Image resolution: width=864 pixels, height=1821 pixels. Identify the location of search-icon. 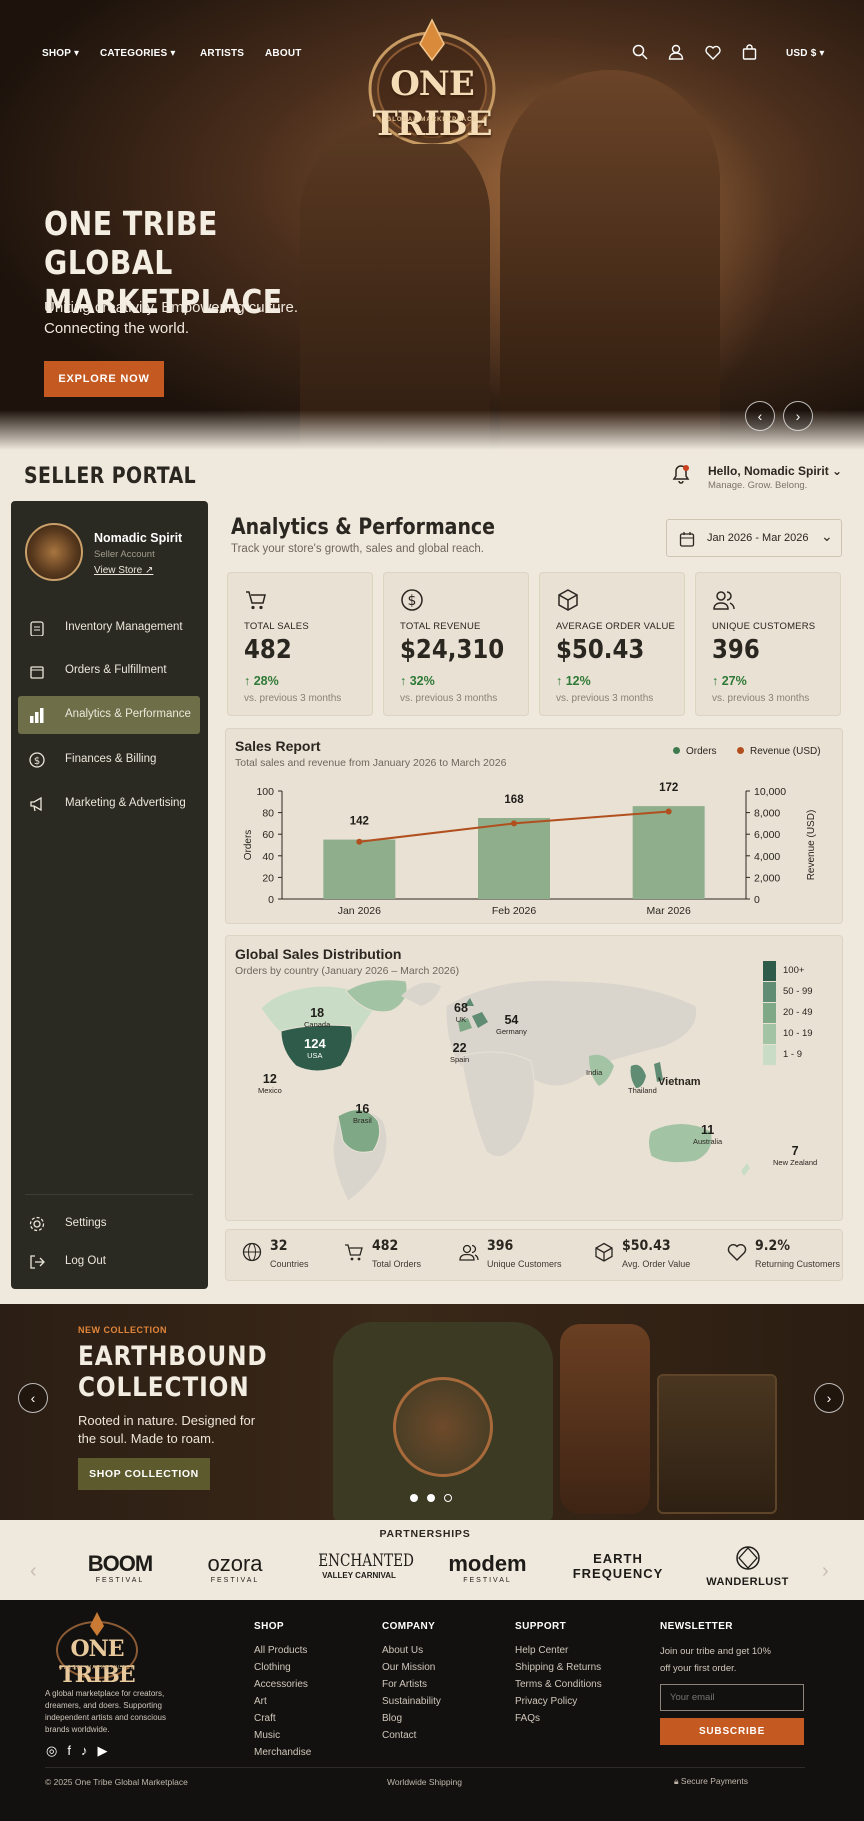
(640, 52).